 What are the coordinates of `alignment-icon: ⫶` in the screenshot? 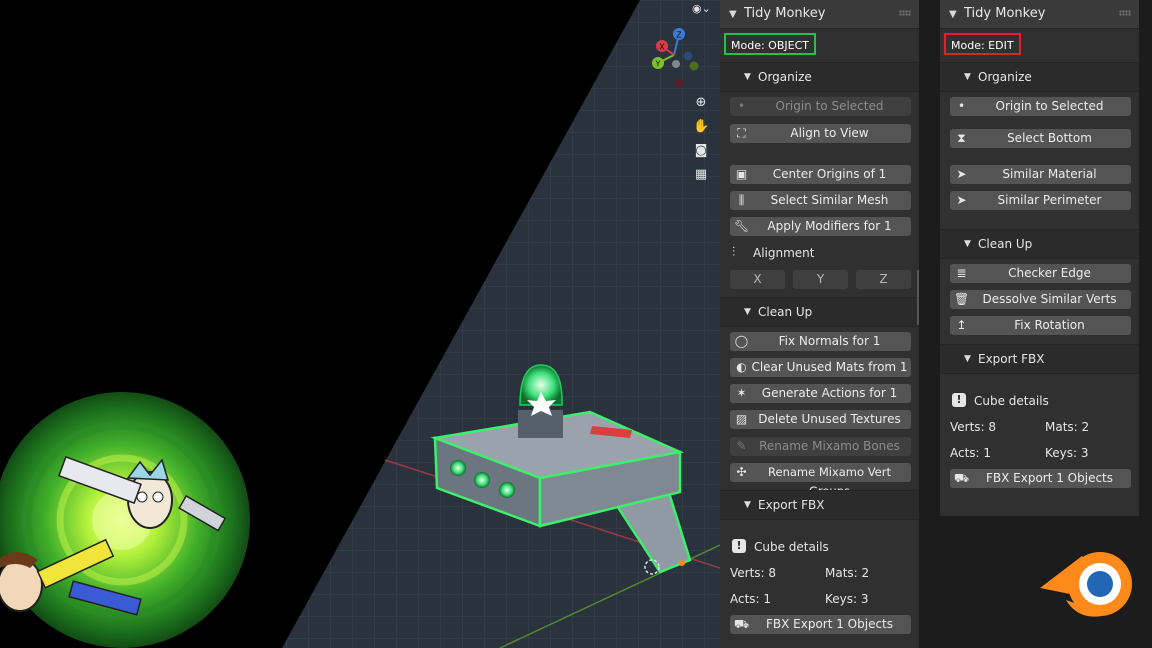 It's located at (734, 252).